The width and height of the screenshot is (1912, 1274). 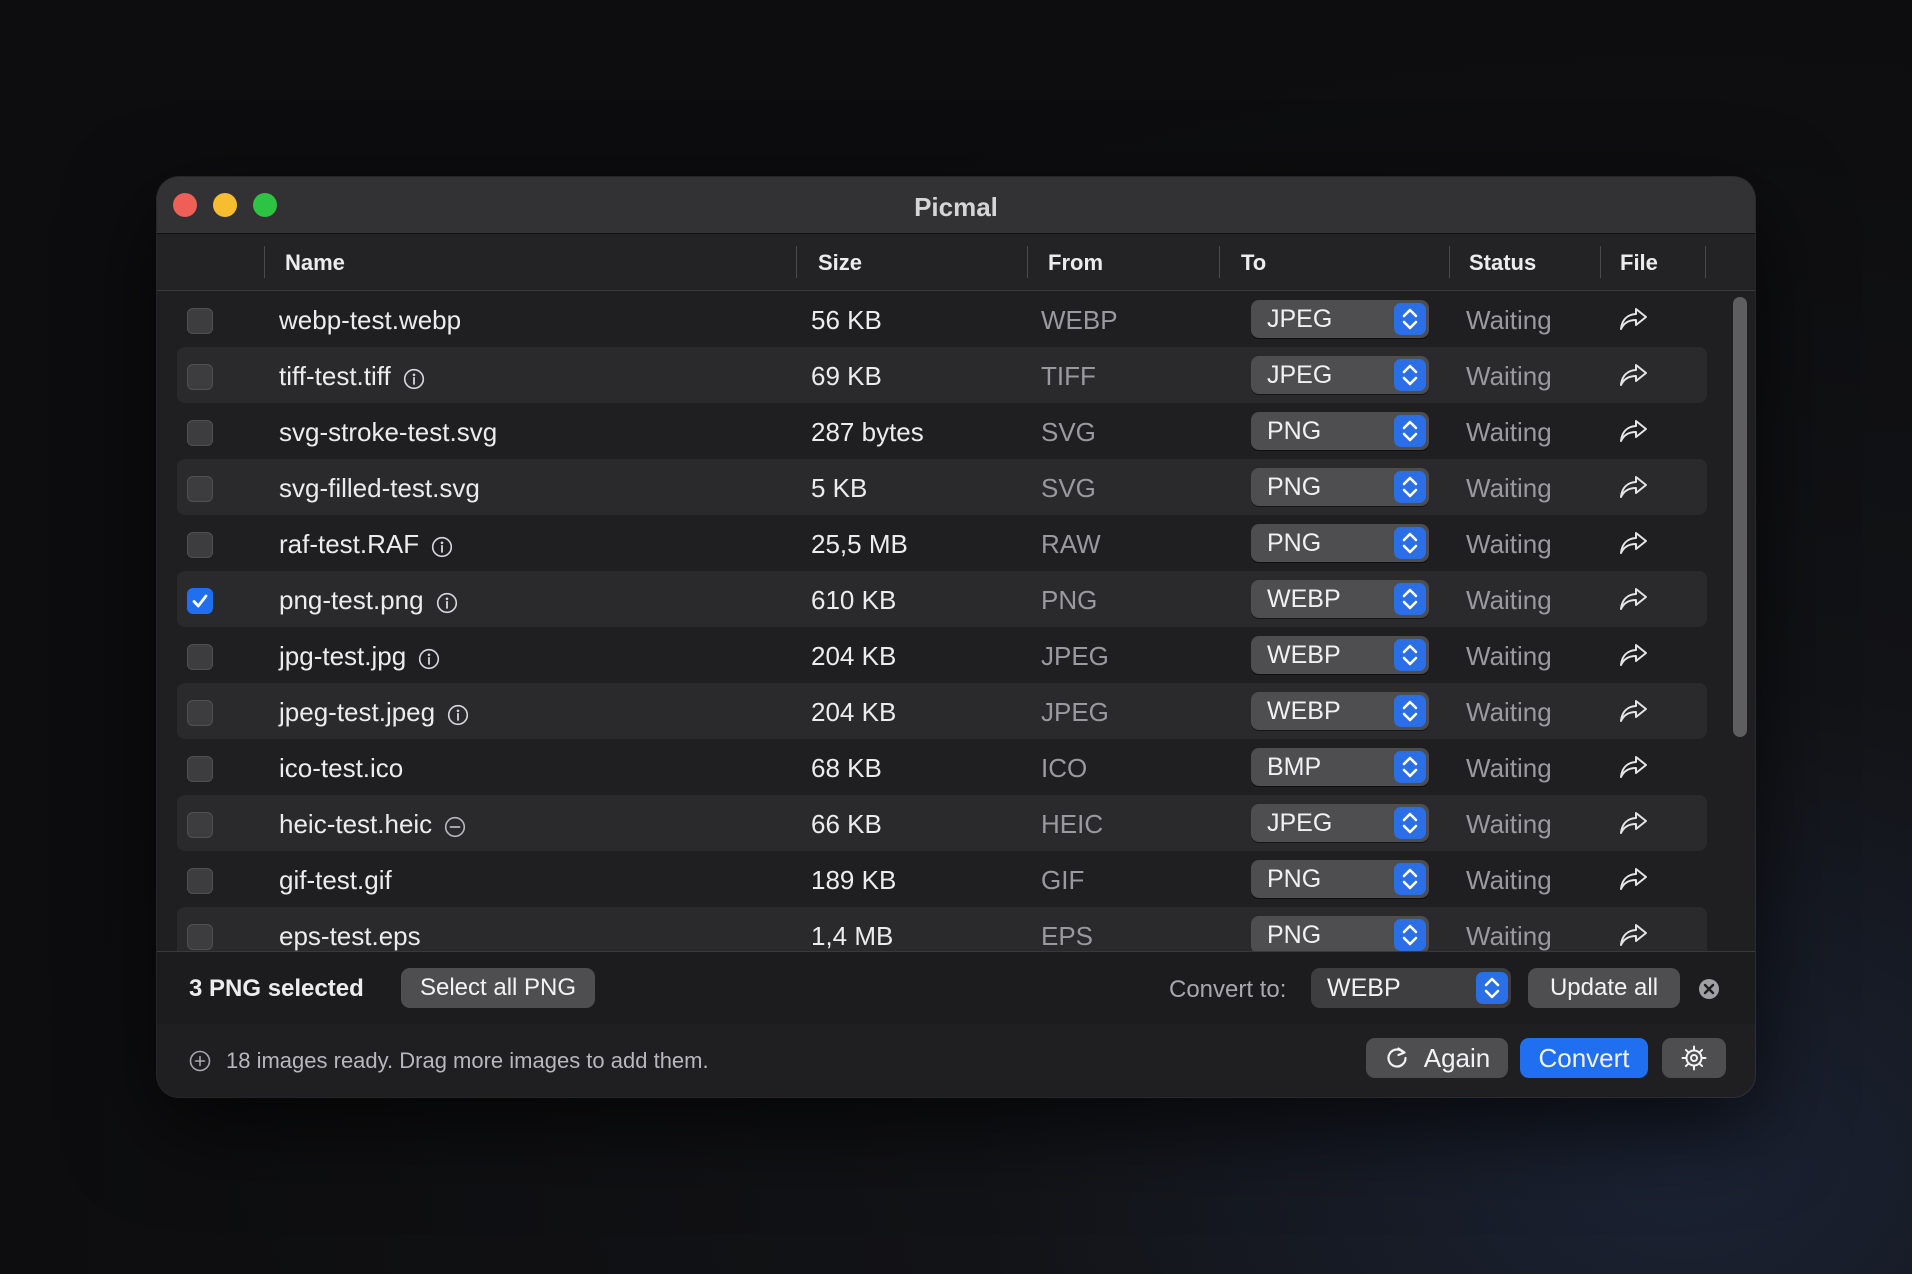 What do you see at coordinates (370, 320) in the screenshot?
I see `file-name: webp-test.webp` at bounding box center [370, 320].